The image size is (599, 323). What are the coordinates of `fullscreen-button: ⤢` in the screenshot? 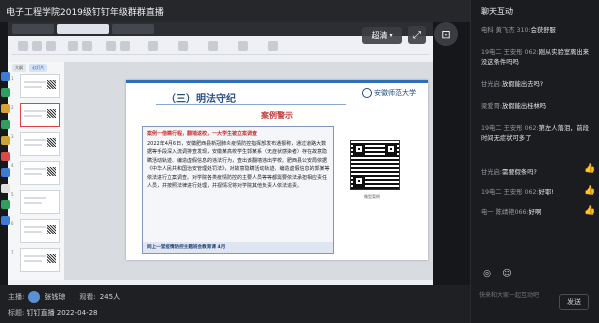 It's located at (417, 35).